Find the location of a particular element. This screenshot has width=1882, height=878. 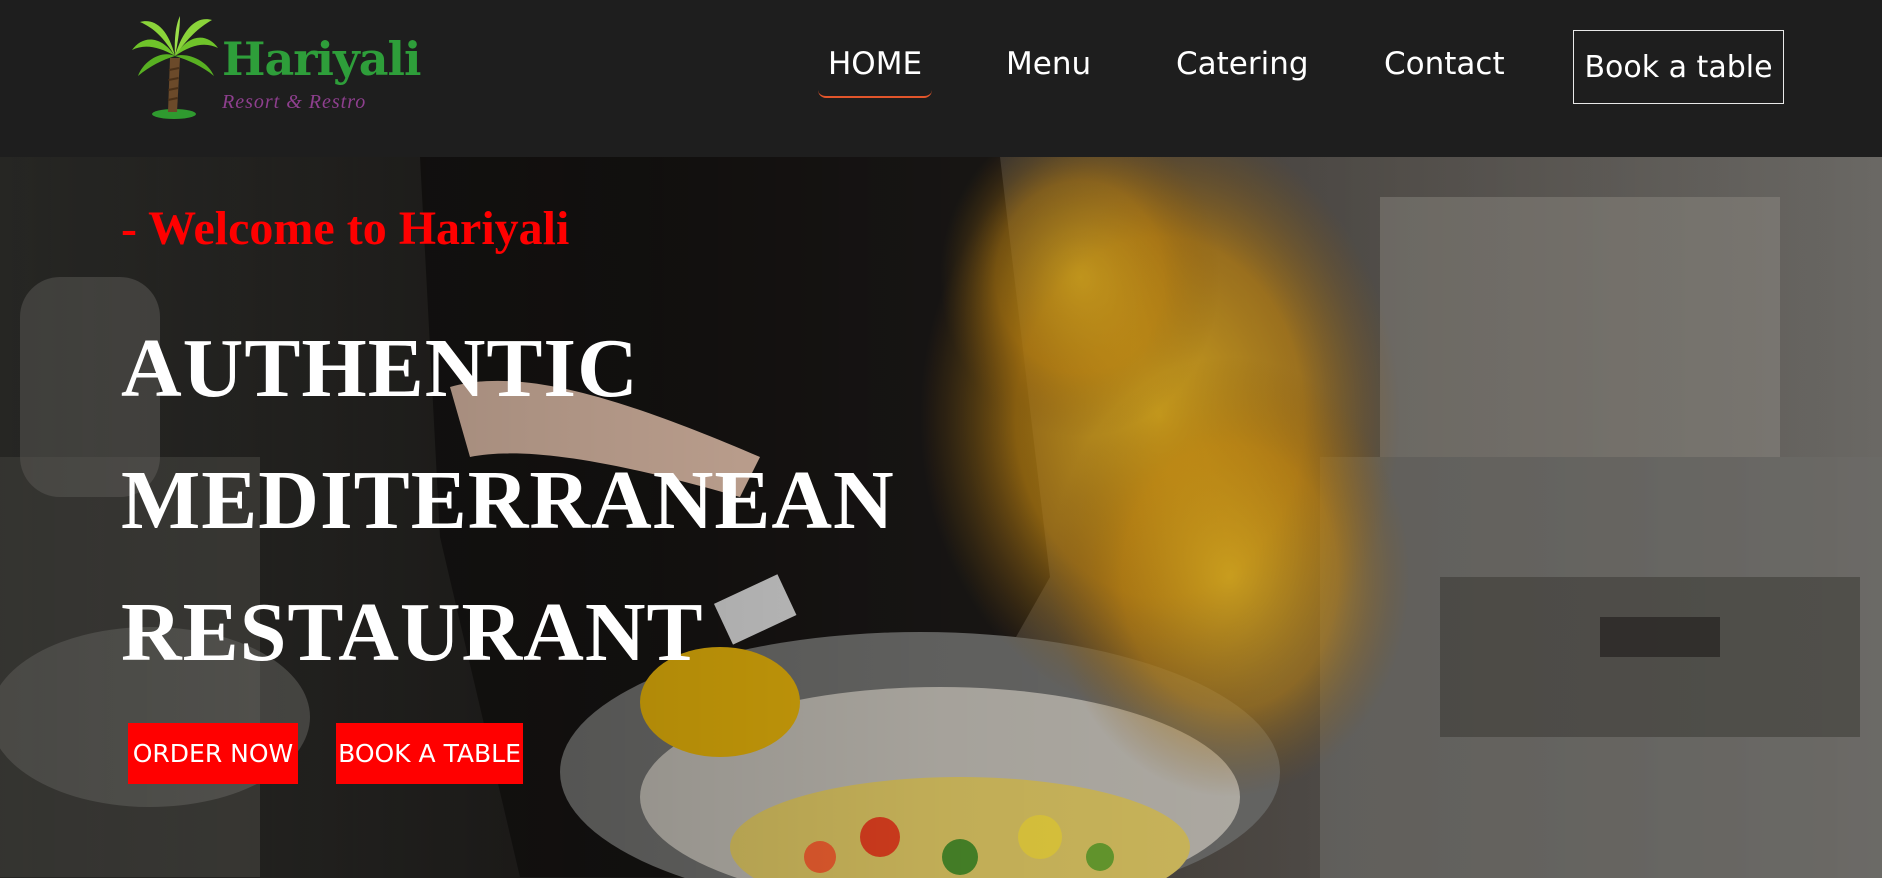

order-now-button: ORDER NOW is located at coordinates (213, 753).